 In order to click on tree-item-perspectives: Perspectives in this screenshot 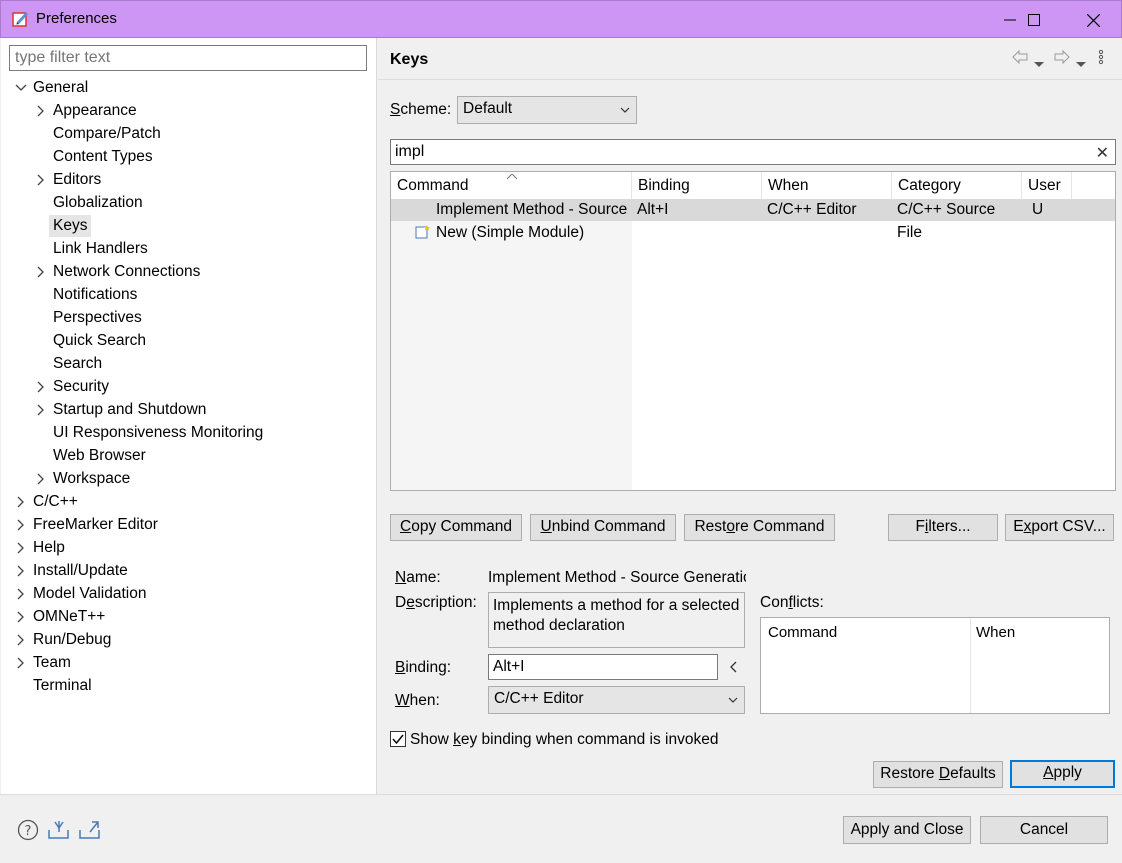, I will do `click(189, 318)`.